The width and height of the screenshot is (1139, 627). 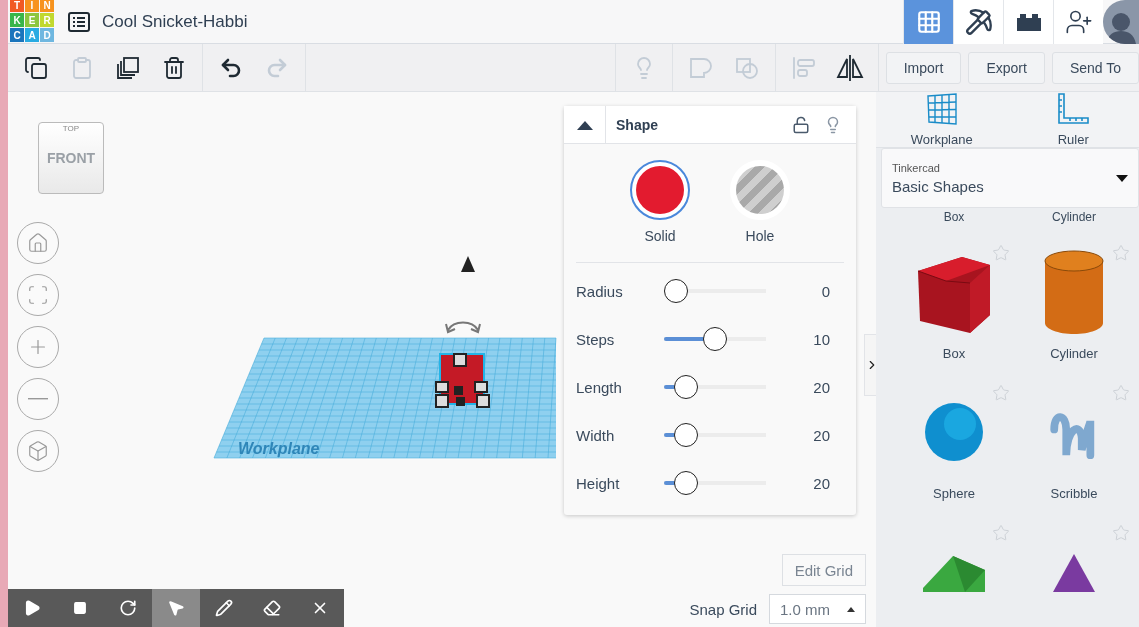 What do you see at coordinates (80, 608) in the screenshot?
I see `stop-icon` at bounding box center [80, 608].